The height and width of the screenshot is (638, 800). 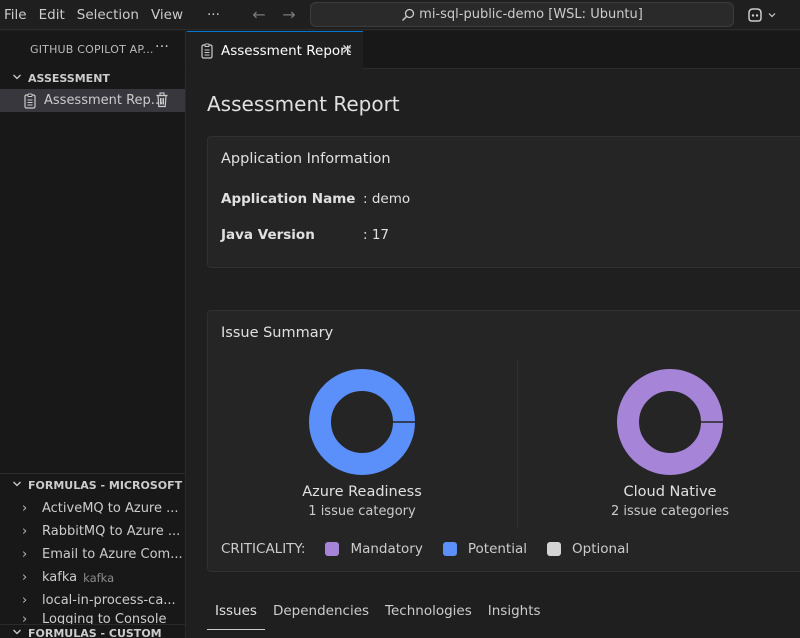 What do you see at coordinates (386, 549) in the screenshot?
I see `legend-label: Mandatory` at bounding box center [386, 549].